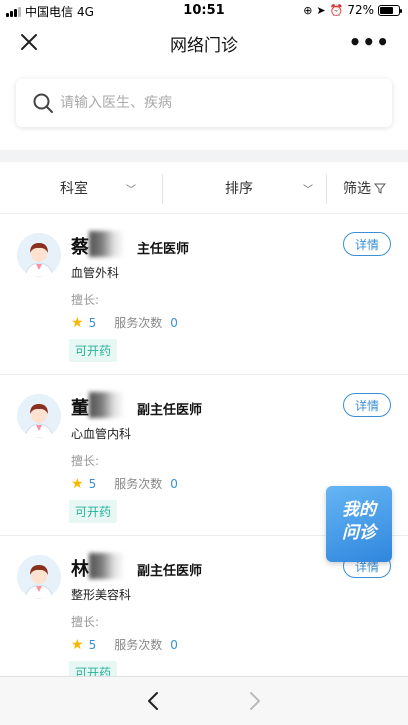 Image resolution: width=408 pixels, height=725 pixels. I want to click on doctor-title: 主任医师, so click(163, 249).